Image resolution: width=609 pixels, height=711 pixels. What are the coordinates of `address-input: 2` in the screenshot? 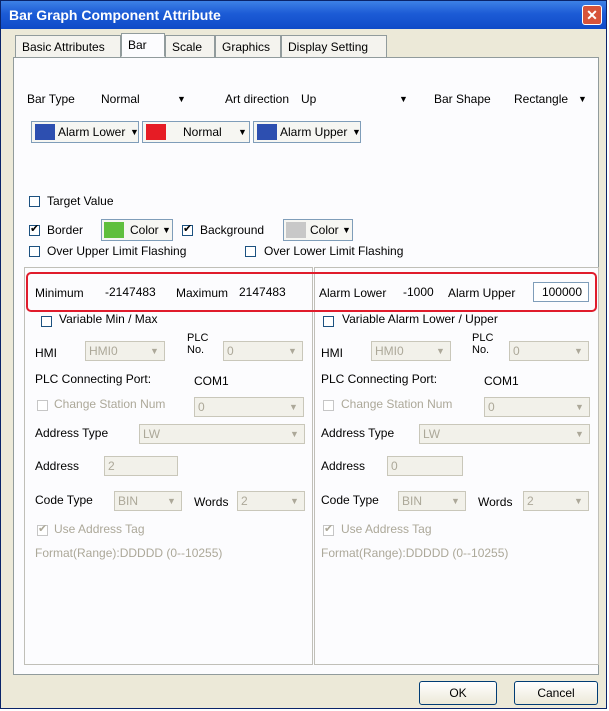 It's located at (141, 466).